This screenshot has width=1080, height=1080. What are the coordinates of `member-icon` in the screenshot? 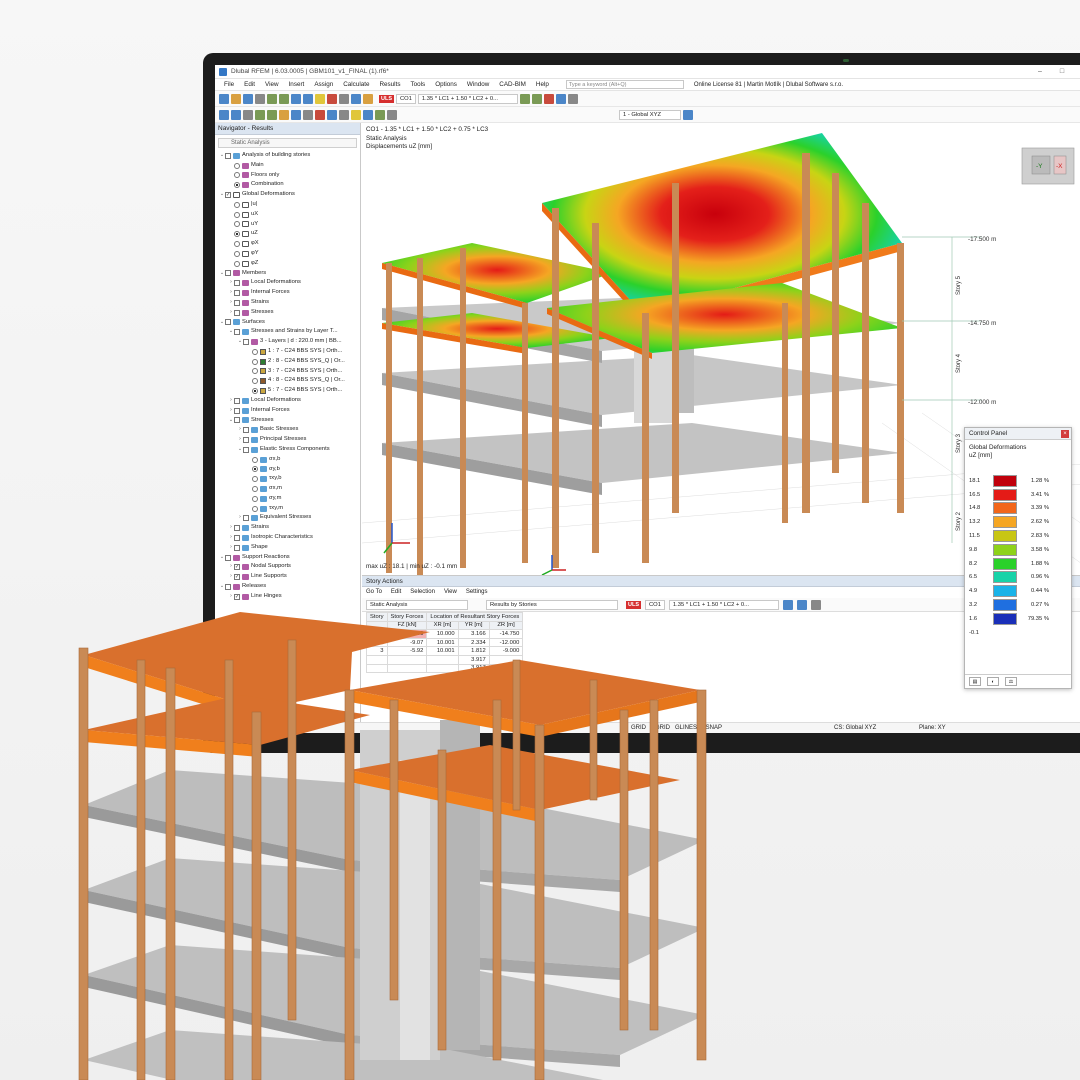 It's located at (284, 114).